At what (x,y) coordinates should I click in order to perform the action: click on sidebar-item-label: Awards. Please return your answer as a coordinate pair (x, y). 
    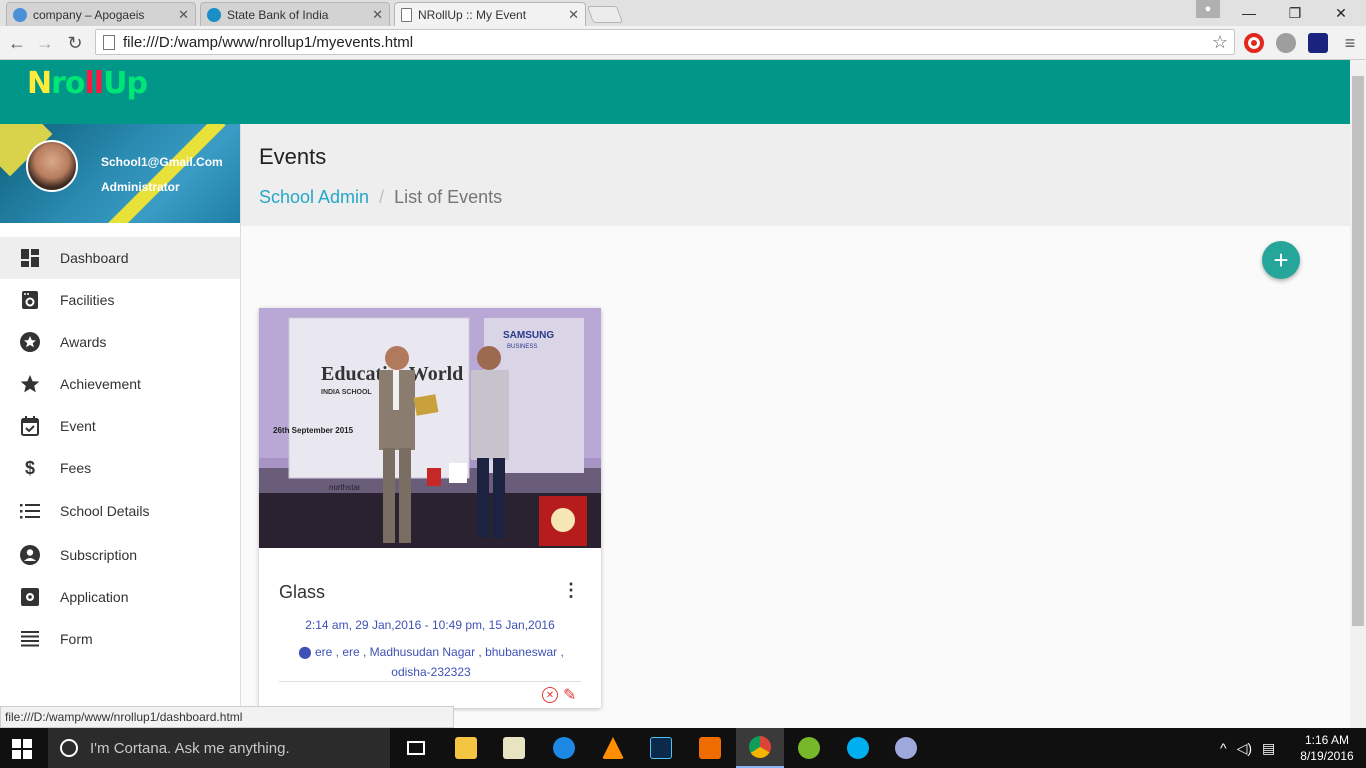
    Looking at the image, I should click on (83, 342).